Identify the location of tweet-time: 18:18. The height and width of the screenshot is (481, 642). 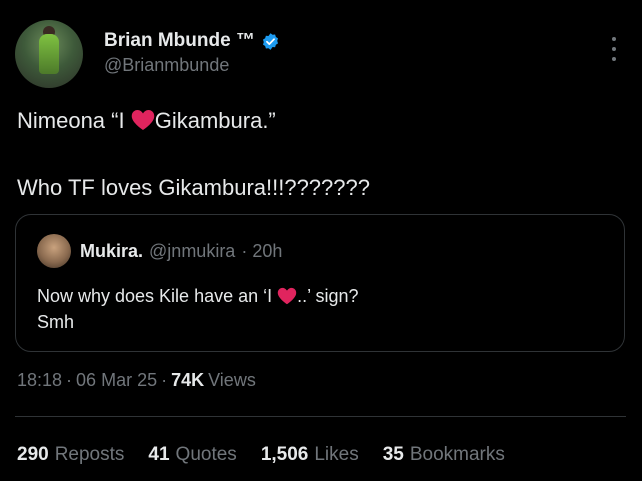
(39, 380).